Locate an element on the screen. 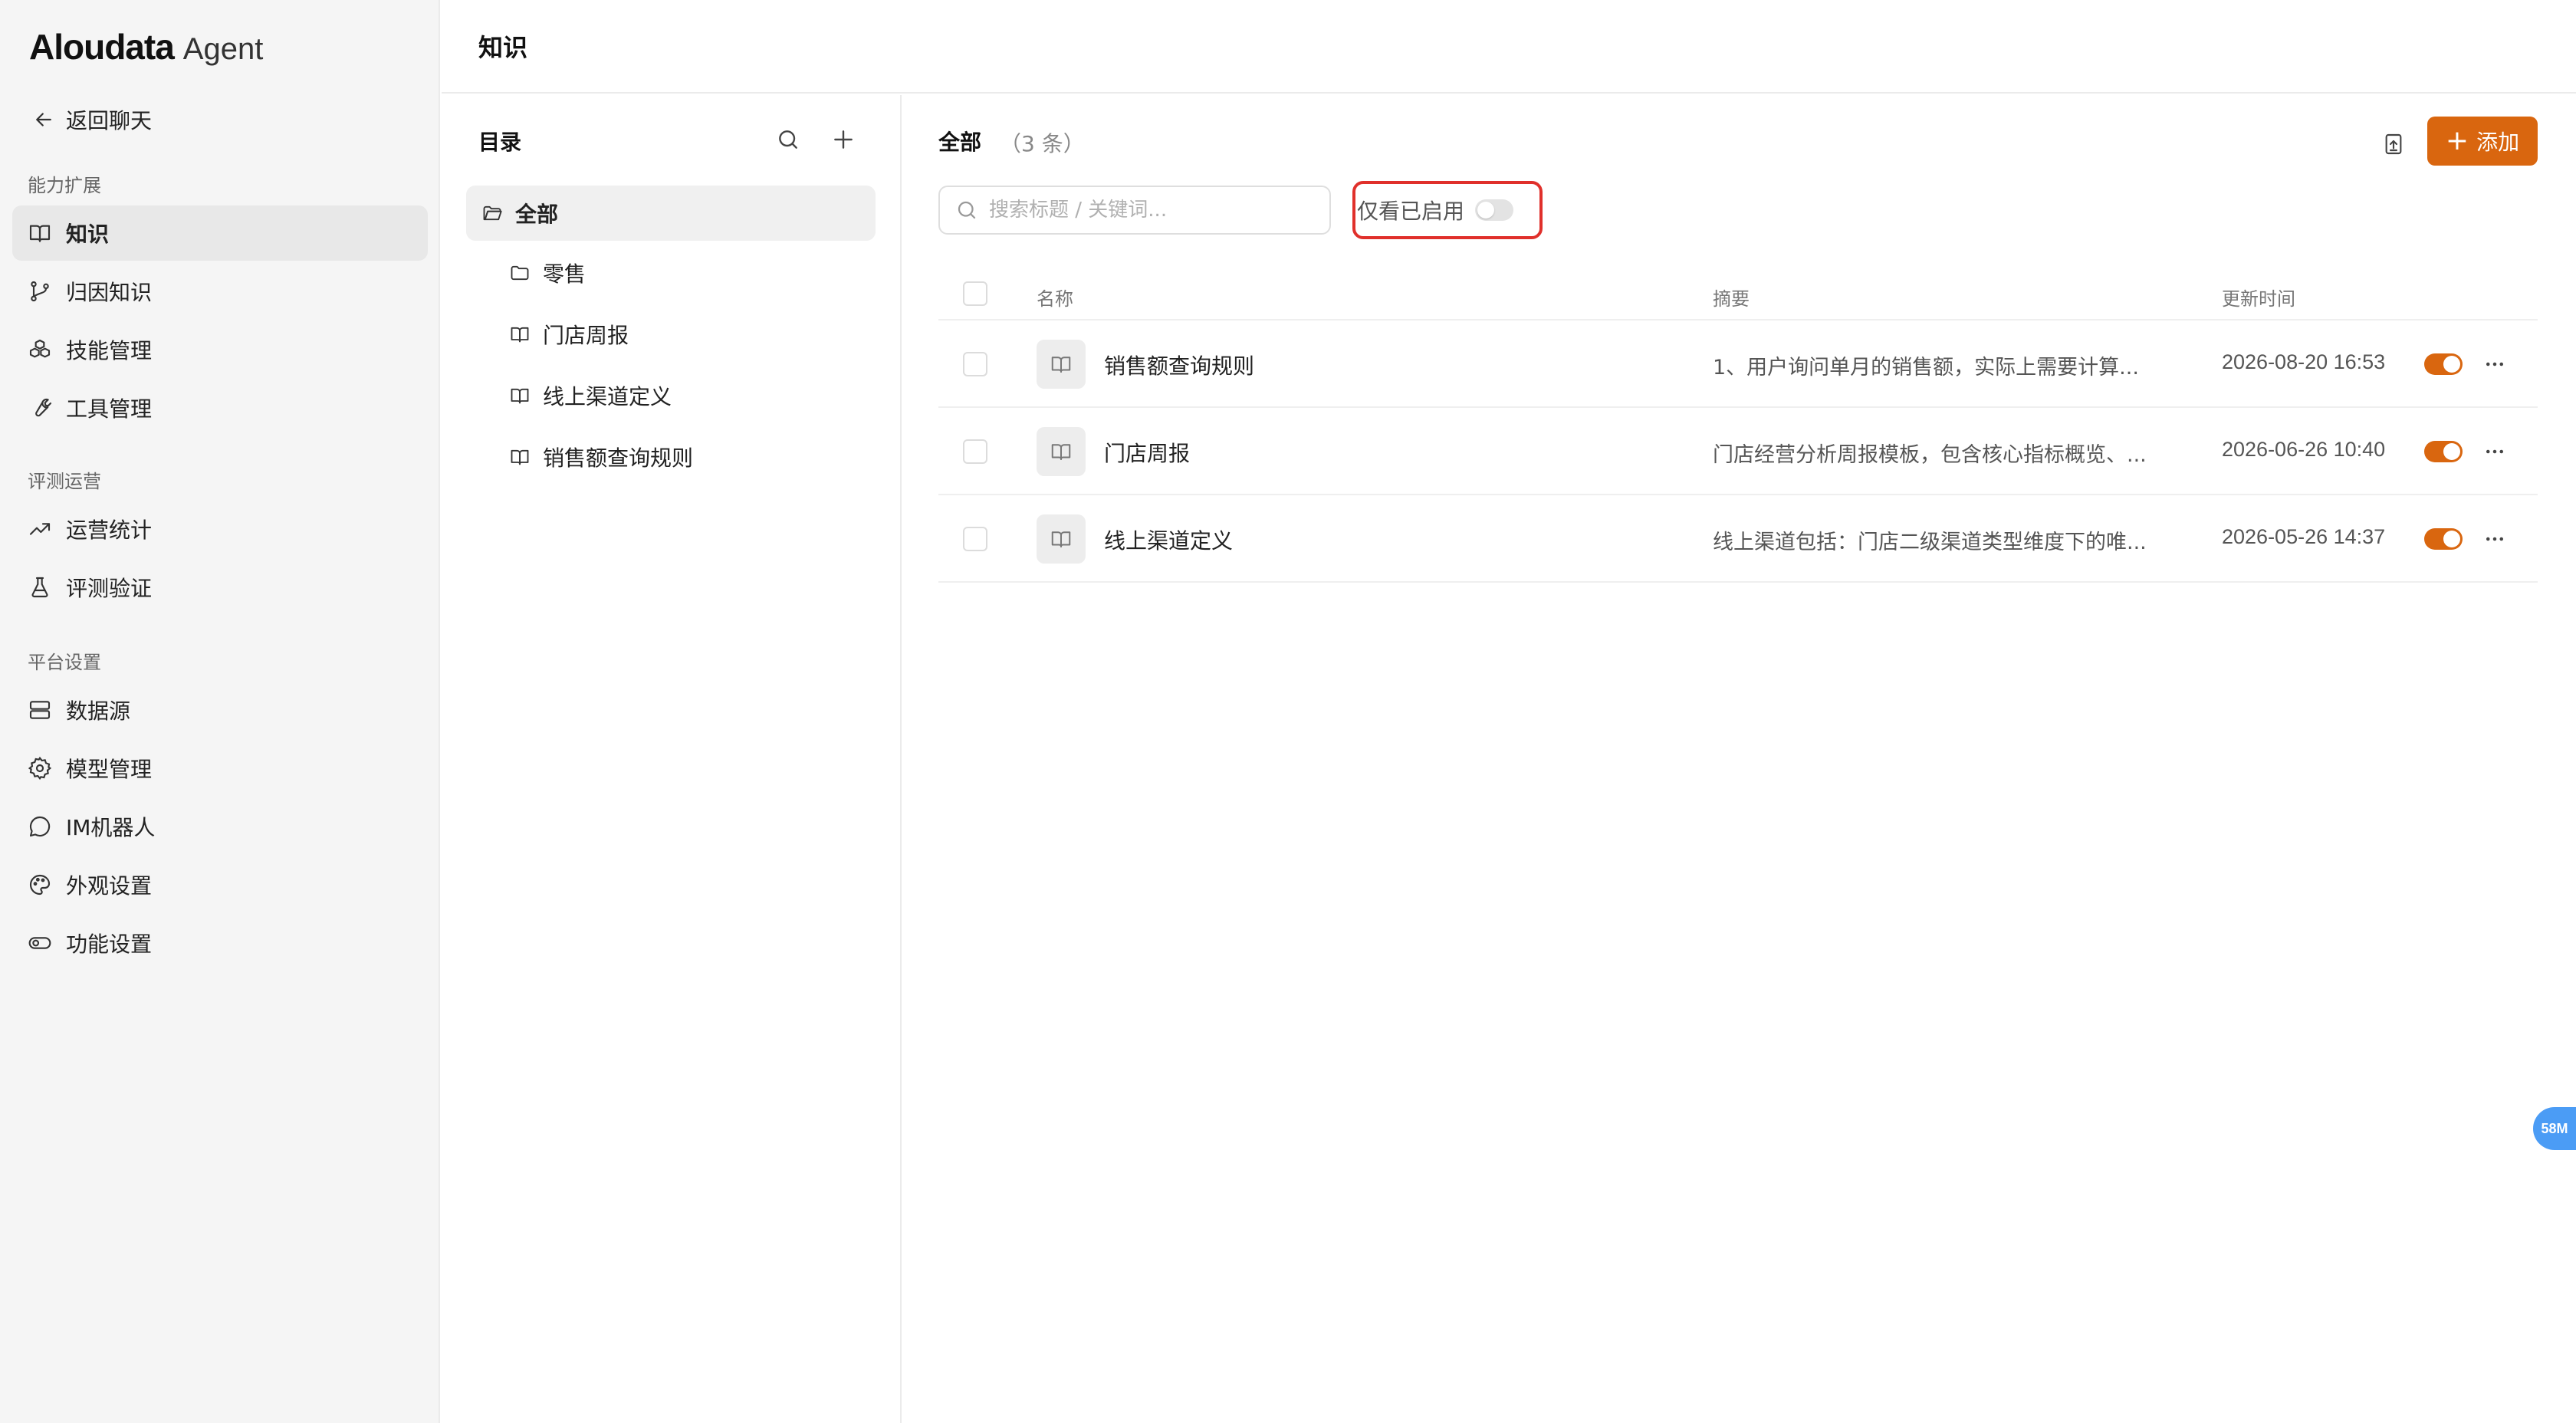 The height and width of the screenshot is (1423, 2576). sidebar-item-knowledge: 知识 is located at coordinates (220, 233).